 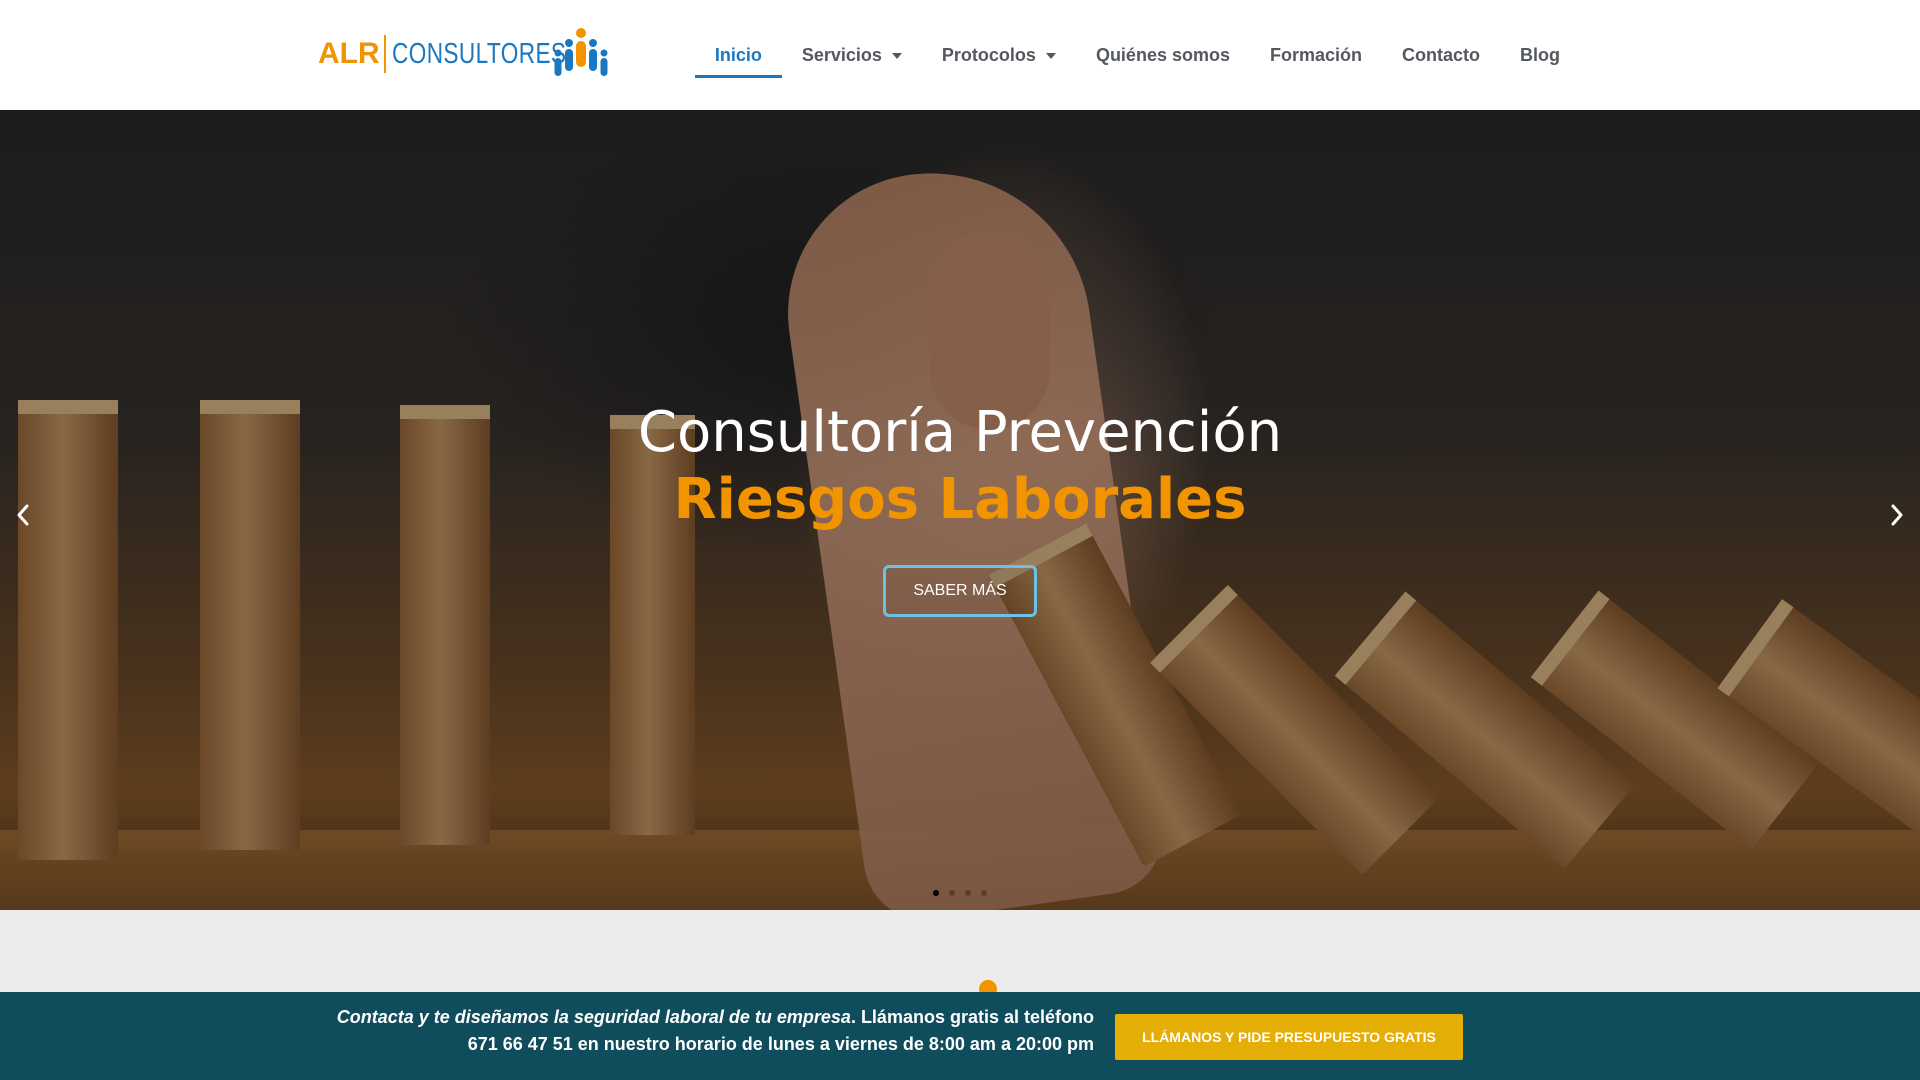 What do you see at coordinates (960, 893) in the screenshot?
I see `slider-pagination` at bounding box center [960, 893].